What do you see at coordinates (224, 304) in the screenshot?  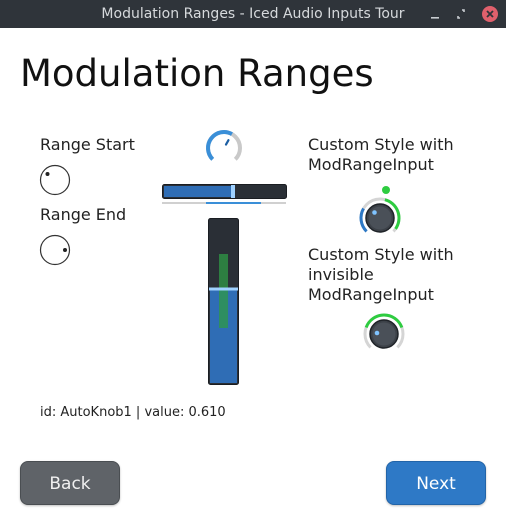 I see `vertical-mod-slider` at bounding box center [224, 304].